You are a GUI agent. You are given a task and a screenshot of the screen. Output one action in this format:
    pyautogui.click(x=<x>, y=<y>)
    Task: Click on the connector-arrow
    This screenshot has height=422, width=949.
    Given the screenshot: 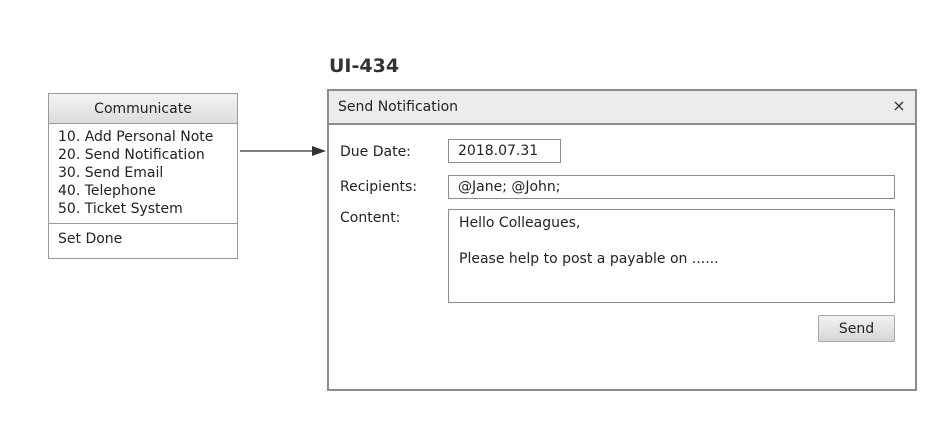 What is the action you would take?
    pyautogui.click(x=283, y=151)
    